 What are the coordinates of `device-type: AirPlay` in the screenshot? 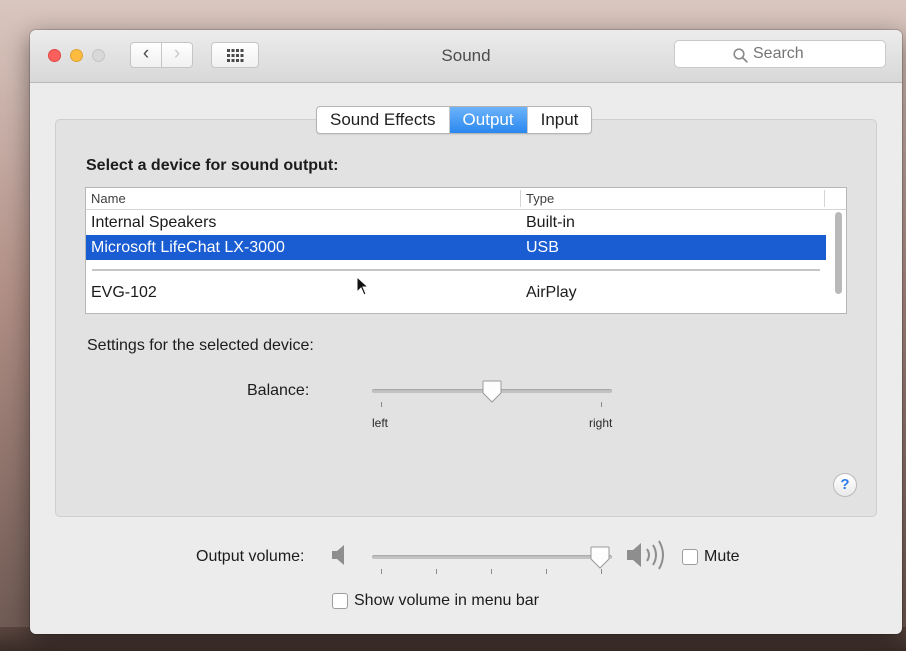 It's located at (551, 292).